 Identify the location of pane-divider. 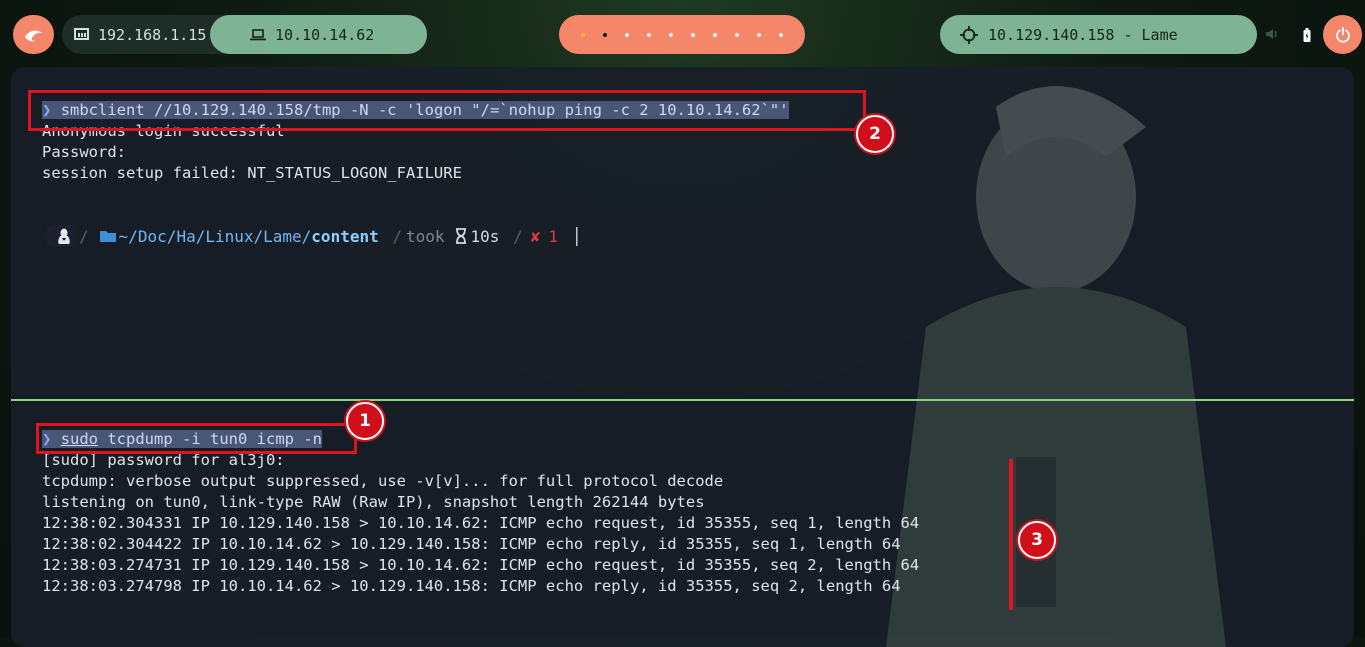
(682, 400).